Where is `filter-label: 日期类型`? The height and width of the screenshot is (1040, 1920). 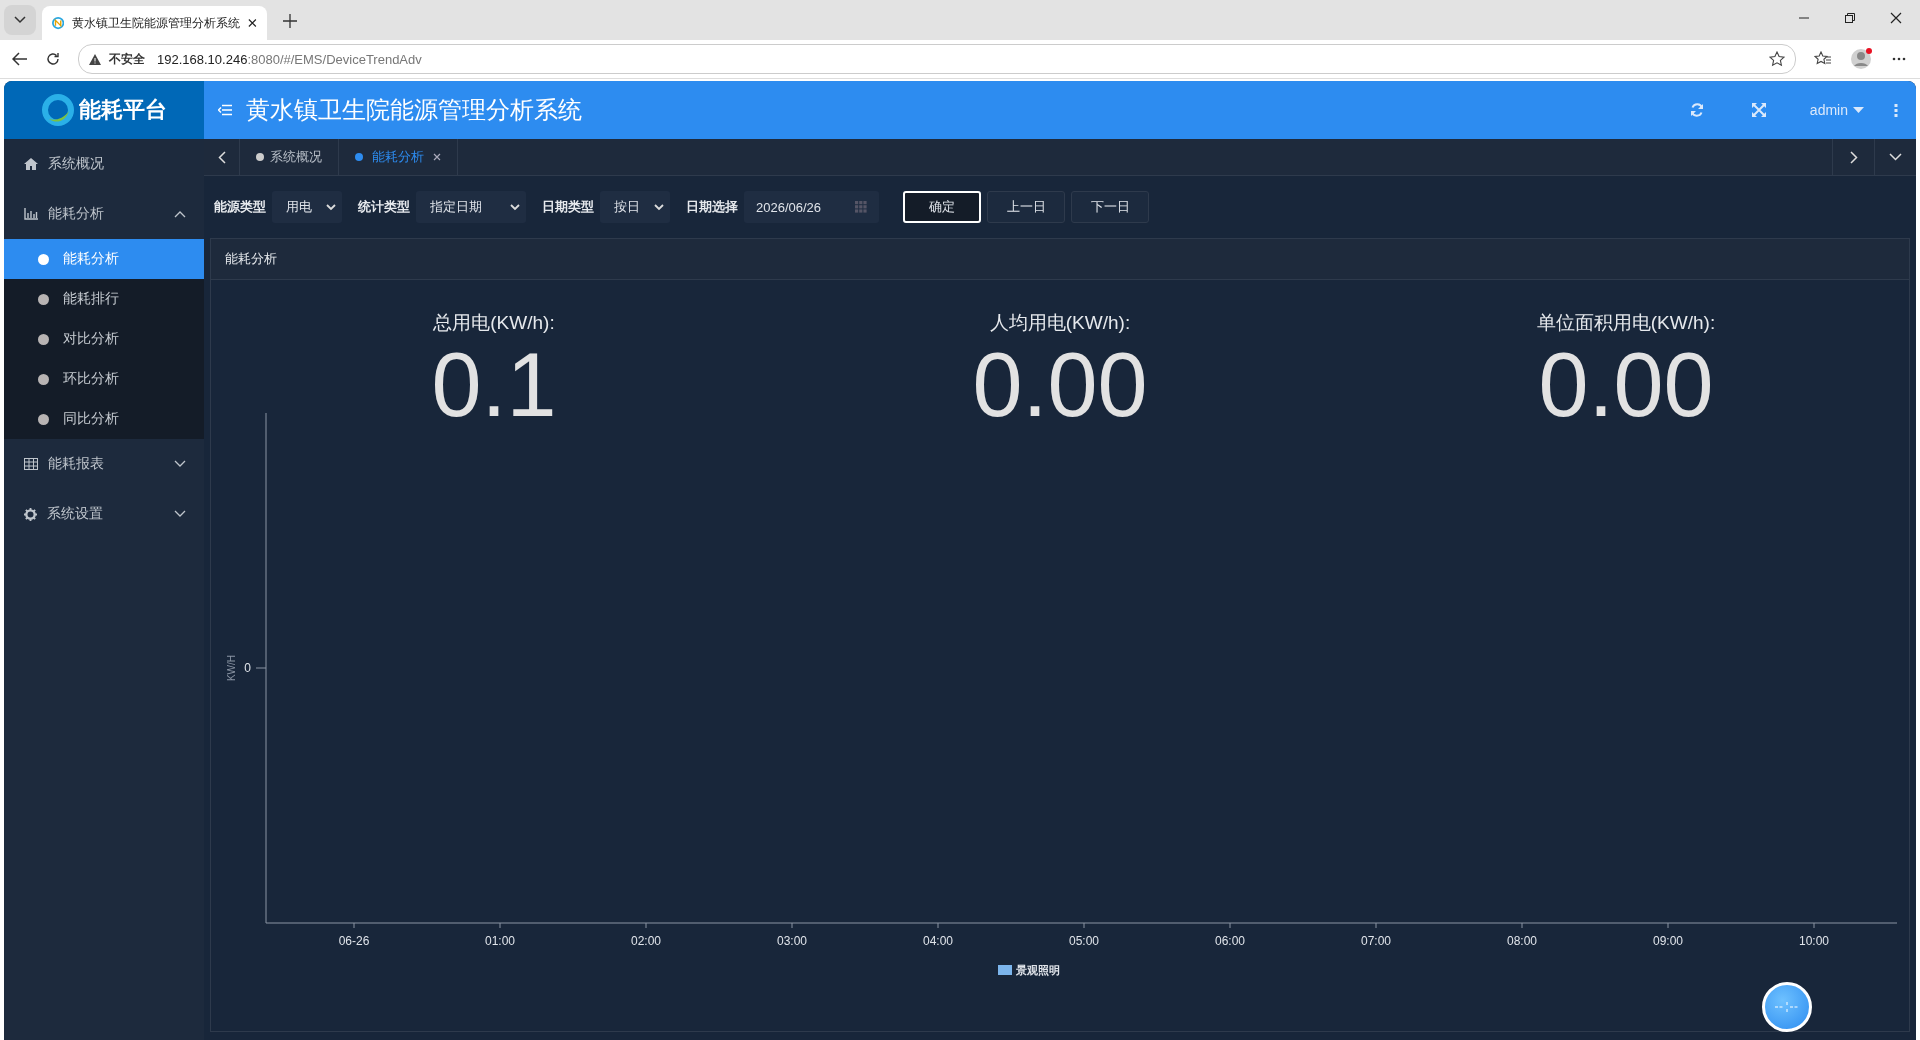
filter-label: 日期类型 is located at coordinates (568, 207).